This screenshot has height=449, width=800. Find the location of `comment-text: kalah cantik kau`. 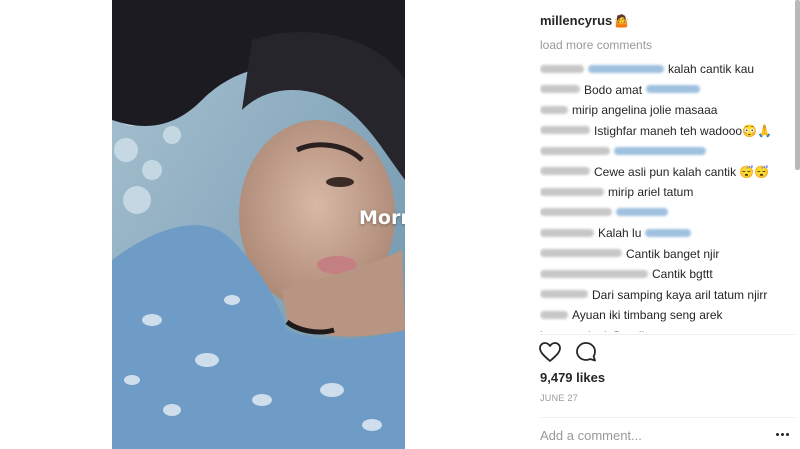

comment-text: kalah cantik kau is located at coordinates (711, 68).